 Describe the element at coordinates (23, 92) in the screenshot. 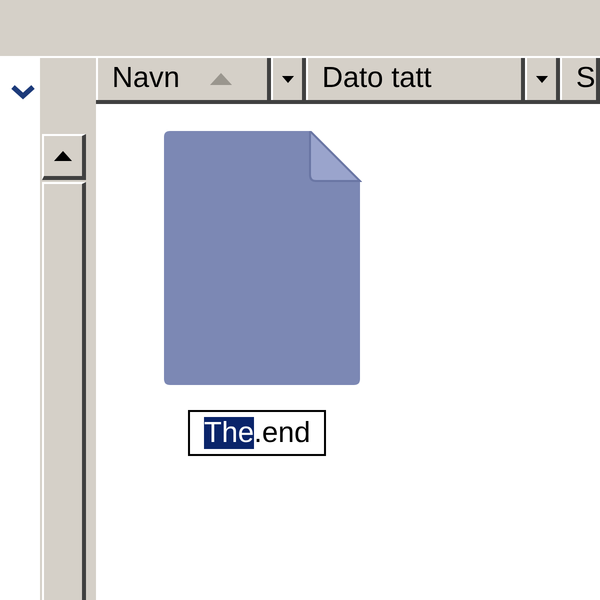

I see `chevron-down-icon` at that location.